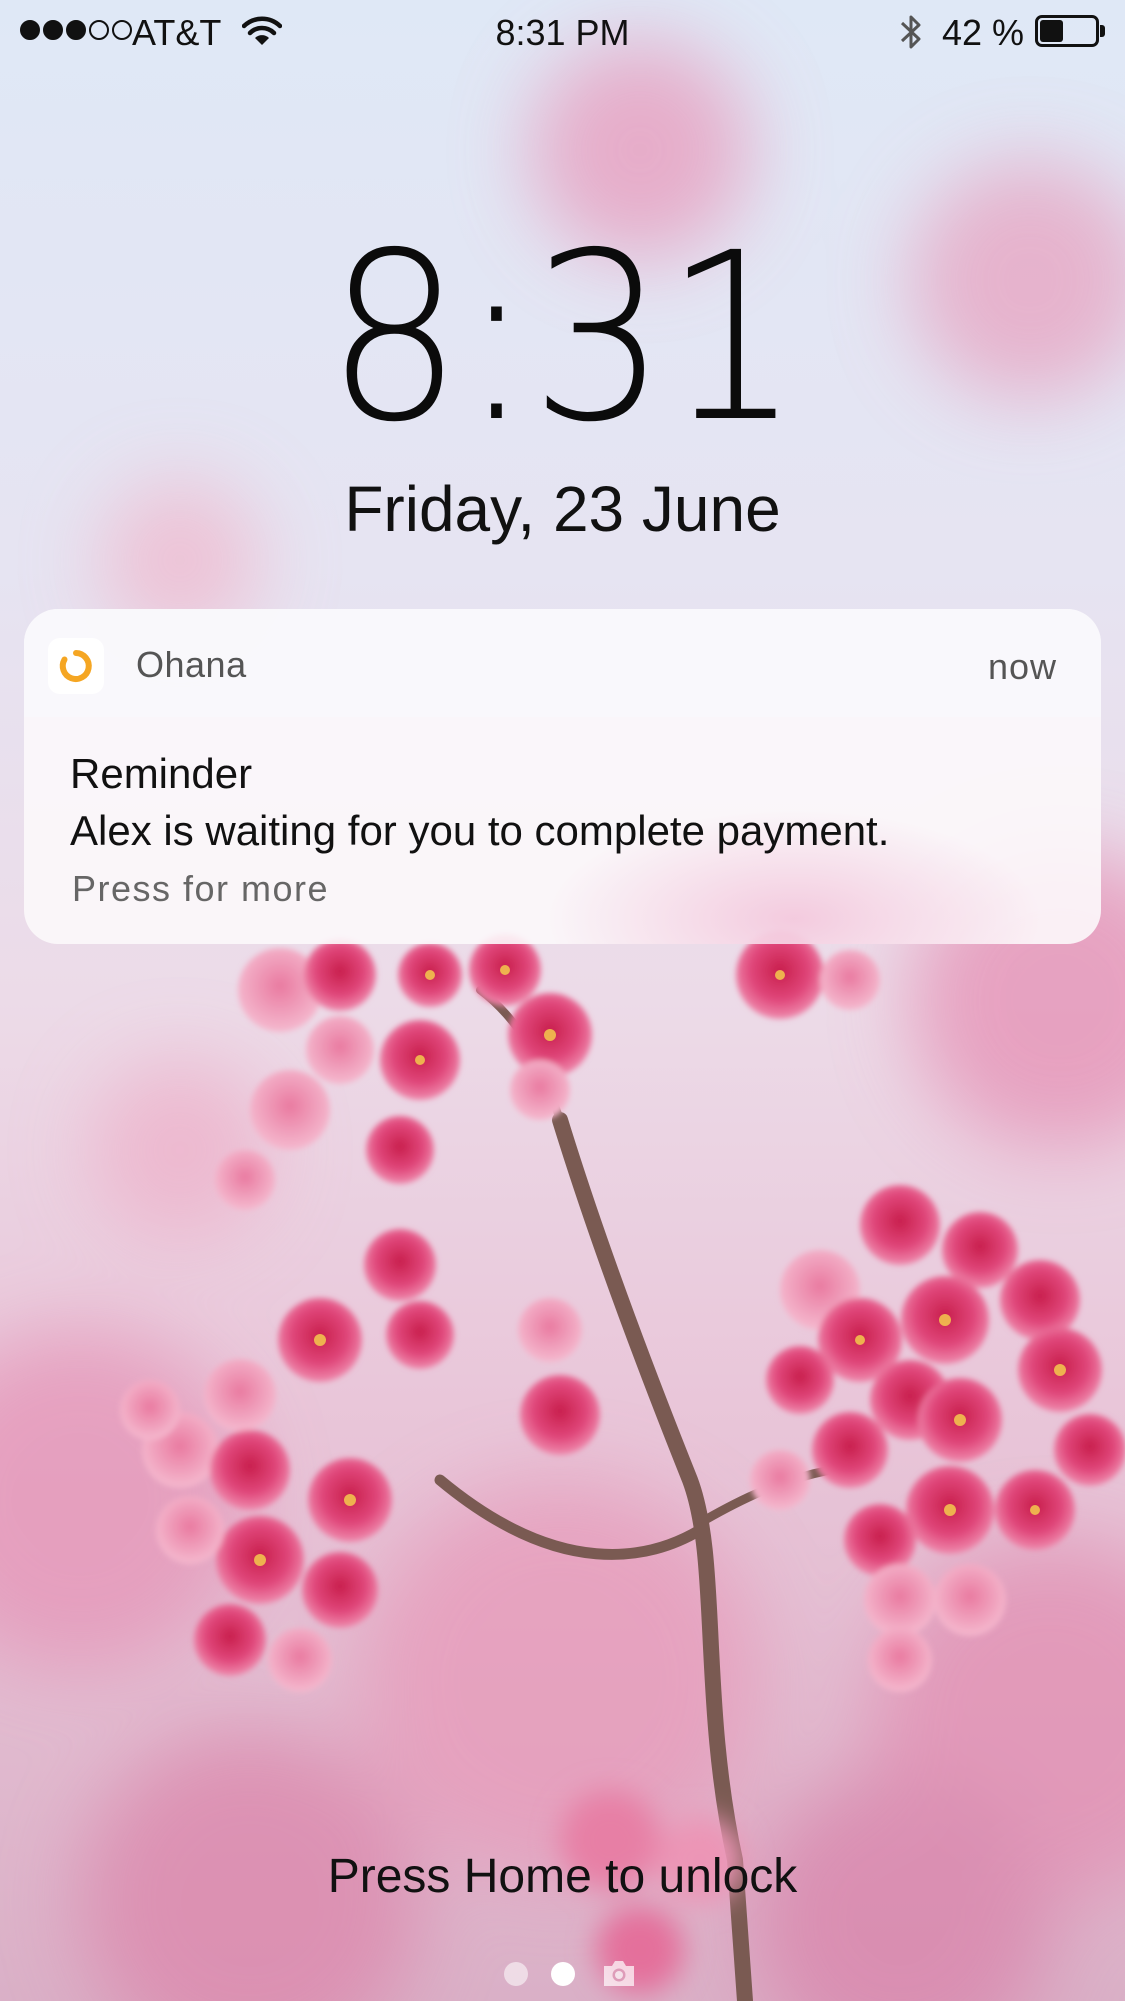 The height and width of the screenshot is (2001, 1125). Describe the element at coordinates (562, 32) in the screenshot. I see `status-bar: AT&T 8:31 PM 42 %` at that location.